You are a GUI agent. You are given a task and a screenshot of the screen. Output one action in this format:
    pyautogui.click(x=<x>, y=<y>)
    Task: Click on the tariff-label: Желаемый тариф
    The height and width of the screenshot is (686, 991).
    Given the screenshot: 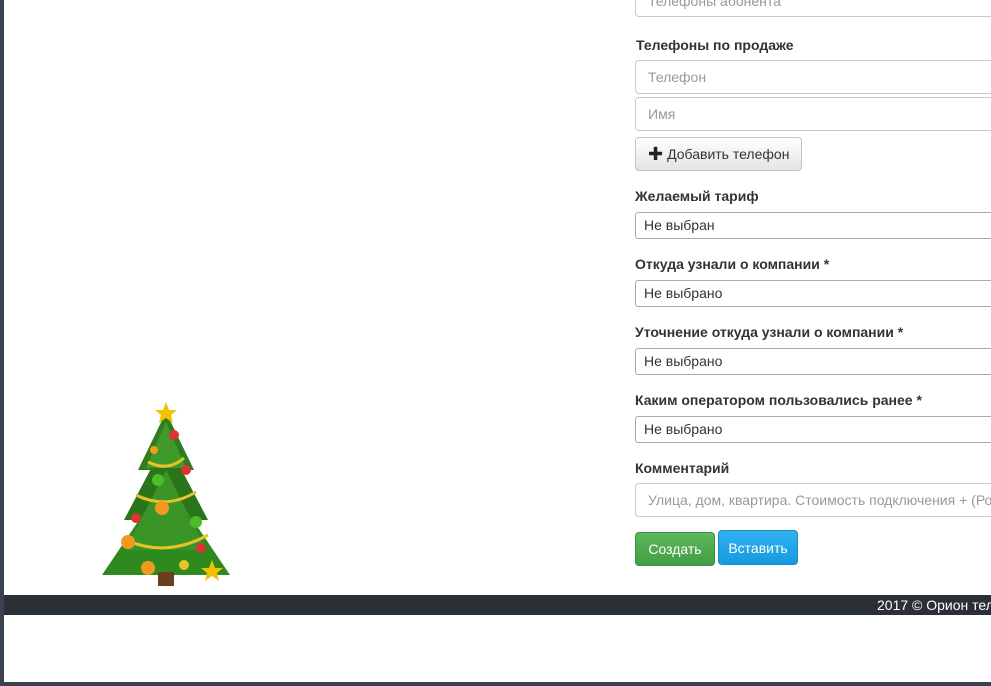 What is the action you would take?
    pyautogui.click(x=697, y=196)
    